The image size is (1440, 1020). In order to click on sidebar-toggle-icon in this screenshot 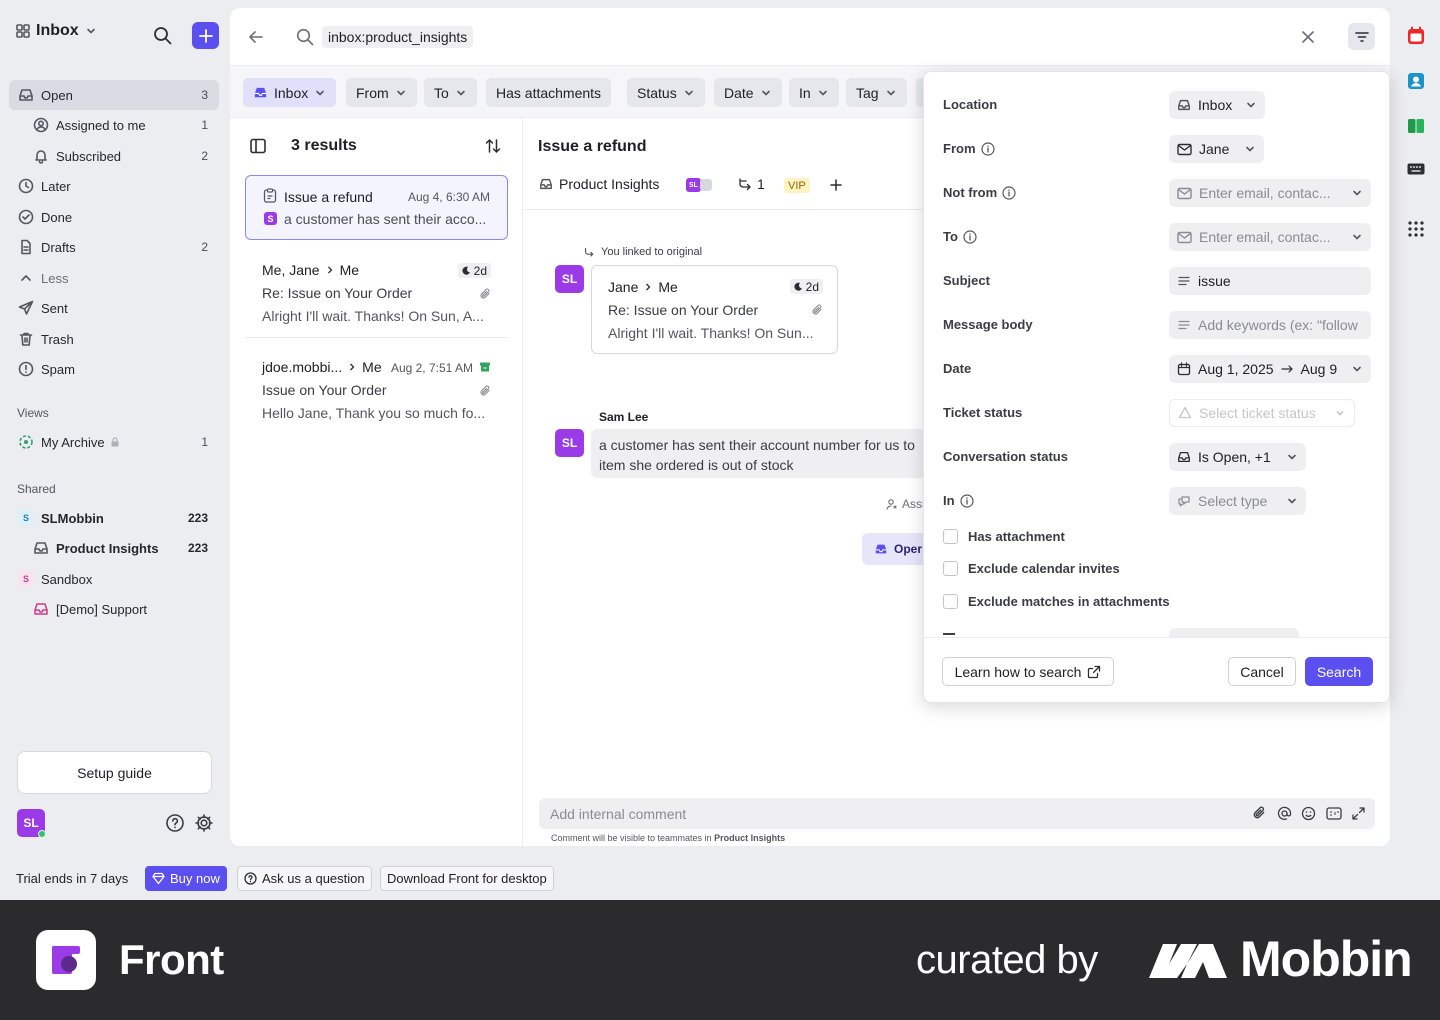, I will do `click(258, 146)`.